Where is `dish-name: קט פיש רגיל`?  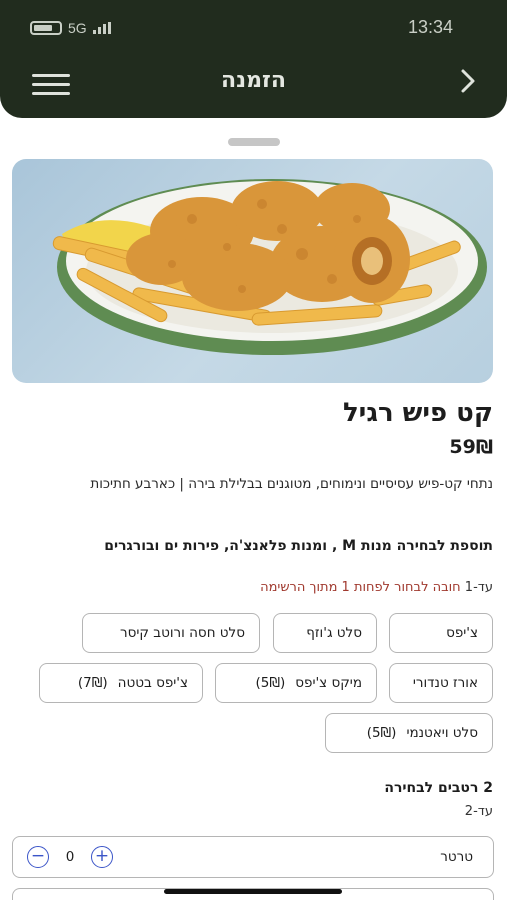 dish-name: קט פיש רגיל is located at coordinates (417, 413).